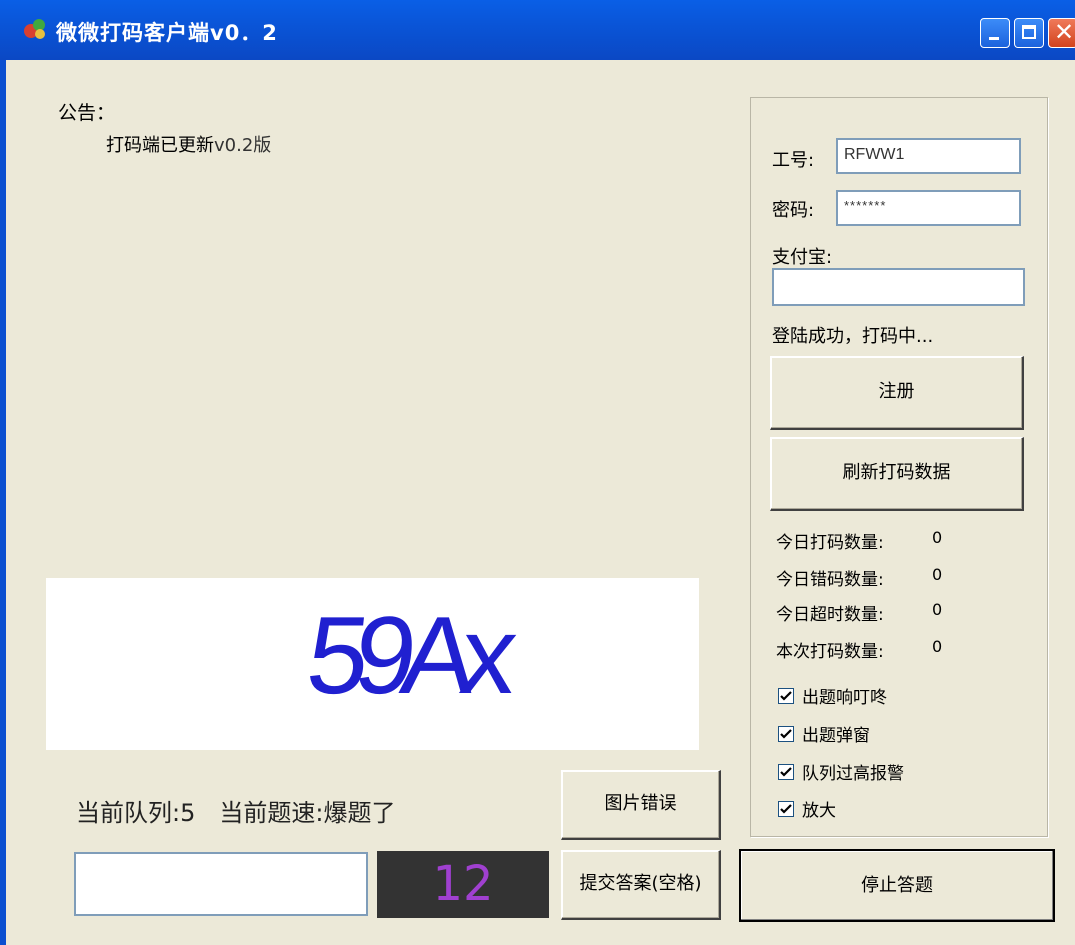 This screenshot has width=1075, height=945. Describe the element at coordinates (897, 885) in the screenshot. I see `stop-answering-button: 停止答题` at that location.